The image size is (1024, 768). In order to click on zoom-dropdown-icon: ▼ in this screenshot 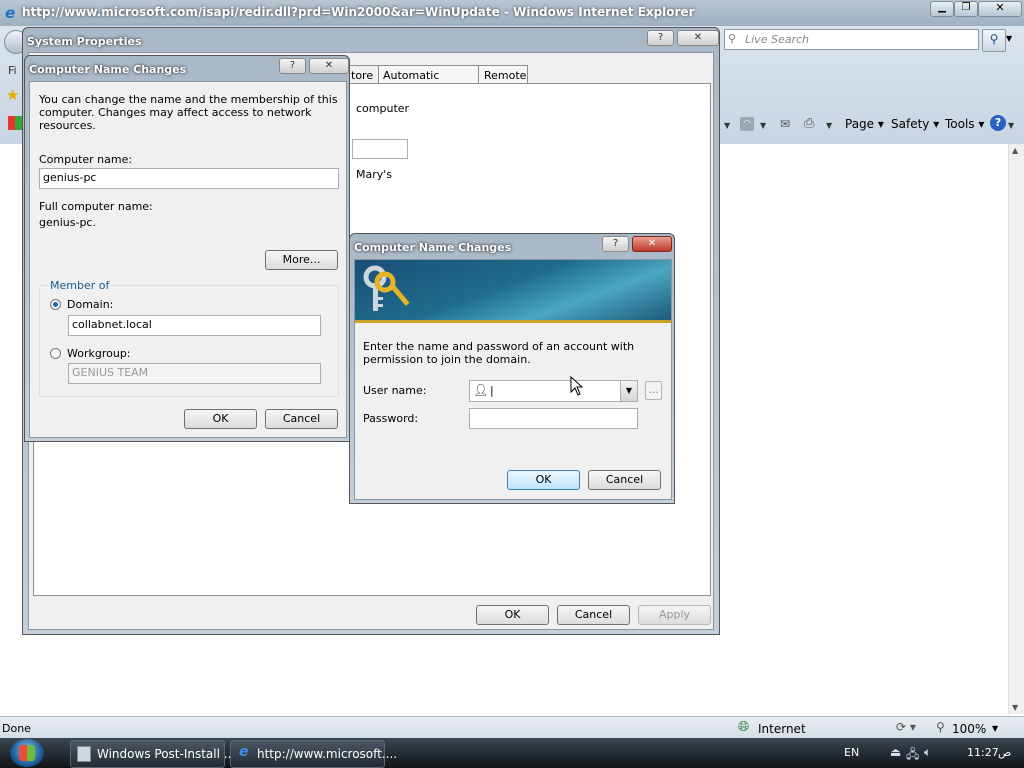, I will do `click(995, 728)`.